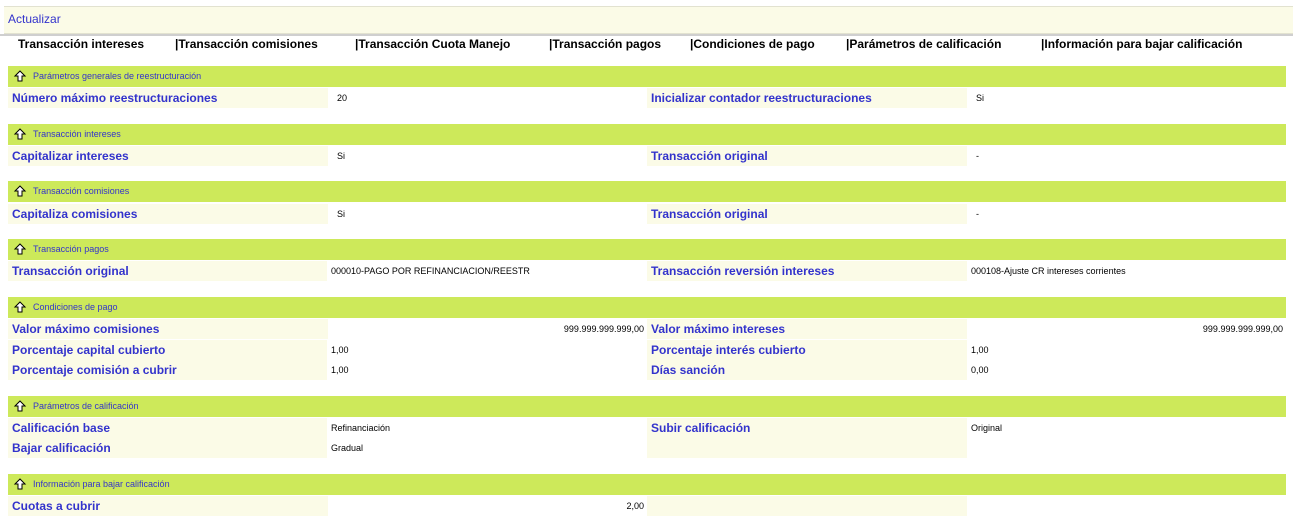 The height and width of the screenshot is (517, 1293). I want to click on section-header-payment-transaction: Transacción pagos, so click(647, 249).